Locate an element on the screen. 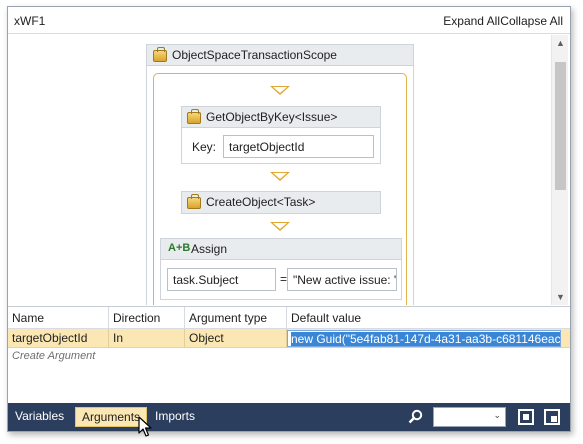  column-header-argument-type: Argument type is located at coordinates (236, 318).